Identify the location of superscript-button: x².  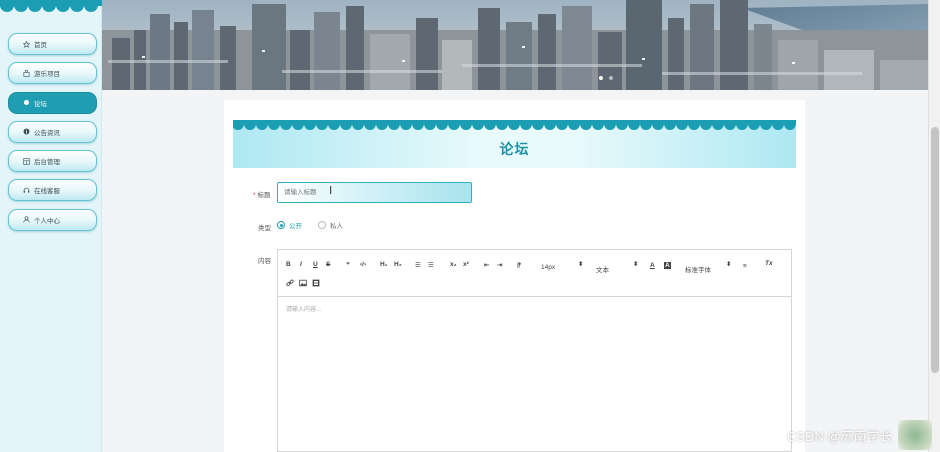
(466, 264).